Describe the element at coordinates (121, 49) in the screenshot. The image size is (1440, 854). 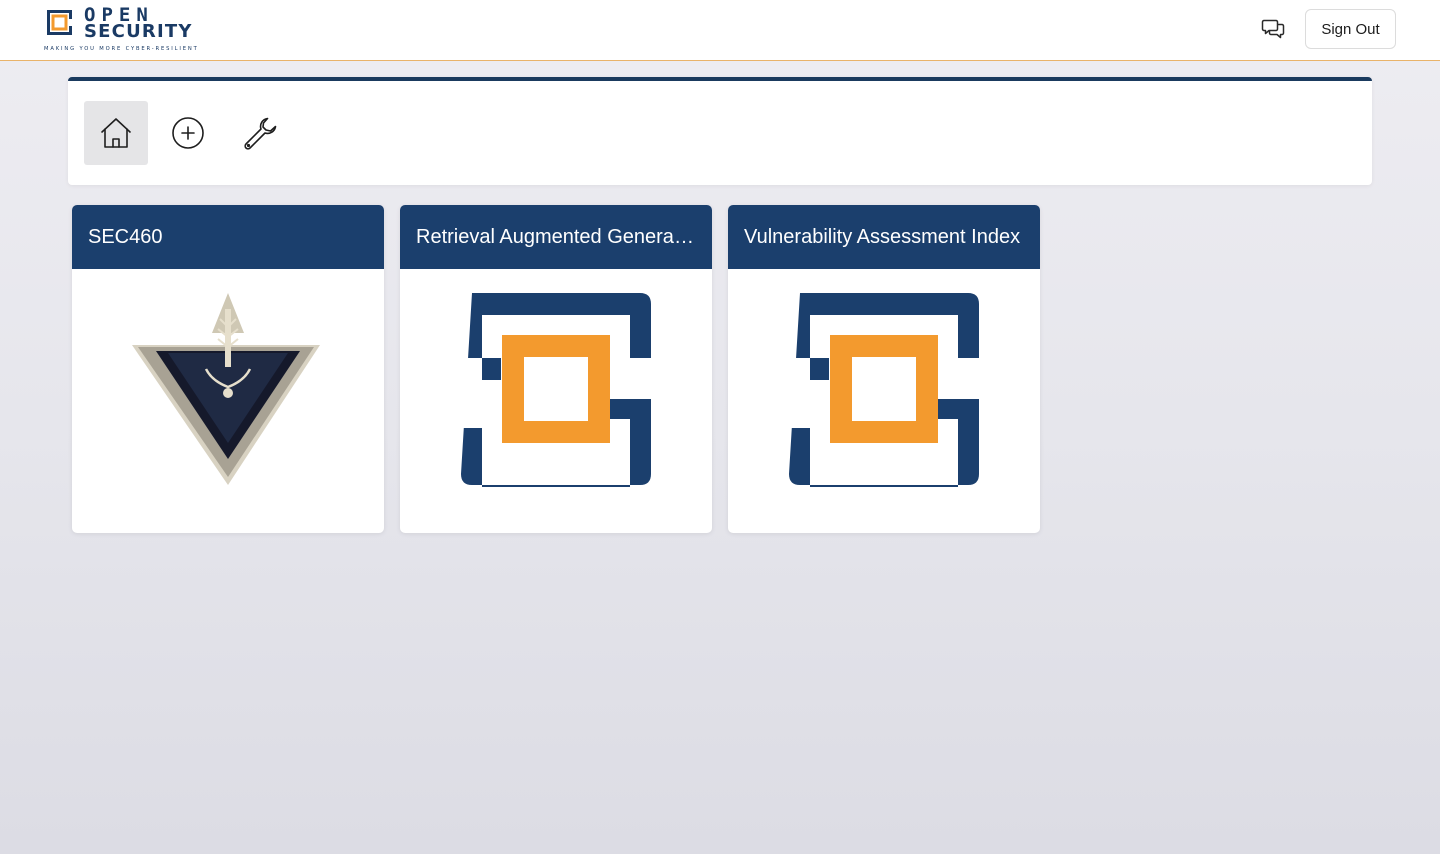
I see `logo-tagline: MAKING YOU MORE CYBER-RESILIENT` at that location.